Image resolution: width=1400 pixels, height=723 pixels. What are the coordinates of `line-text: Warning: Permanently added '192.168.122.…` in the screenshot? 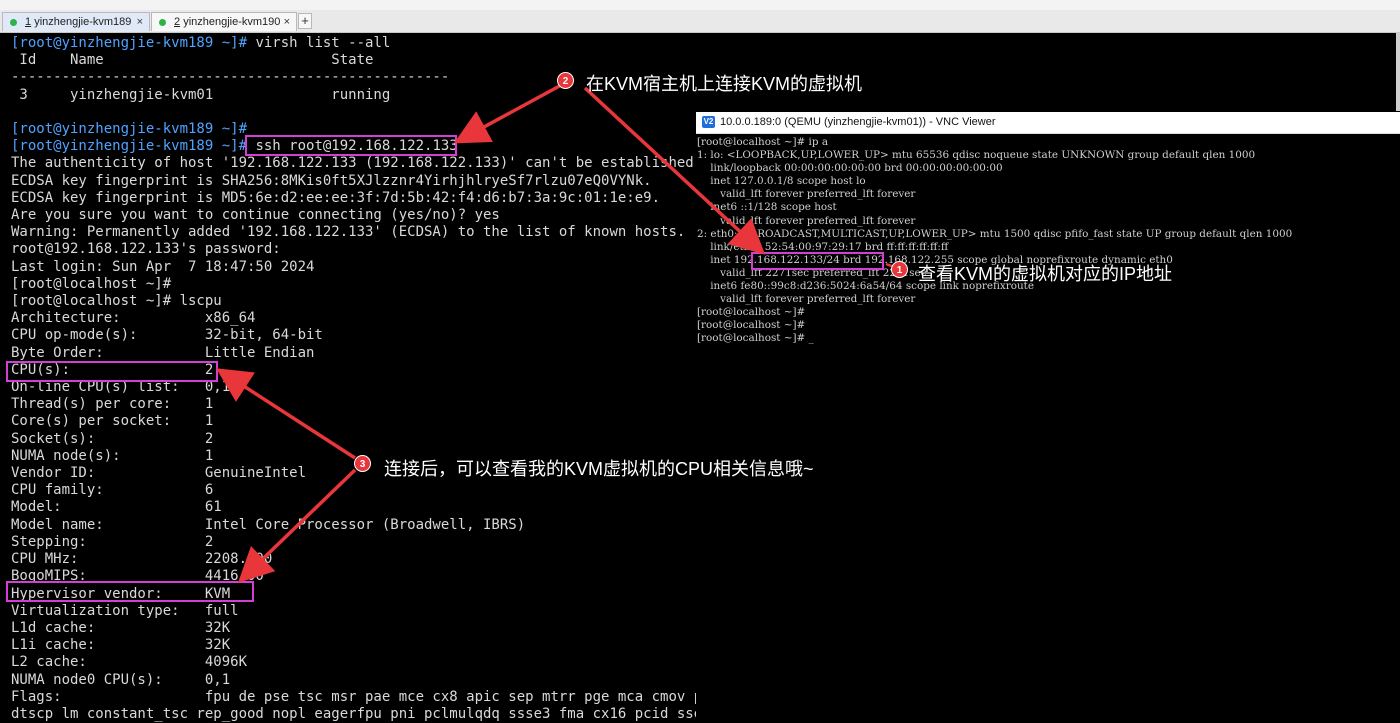 It's located at (348, 232).